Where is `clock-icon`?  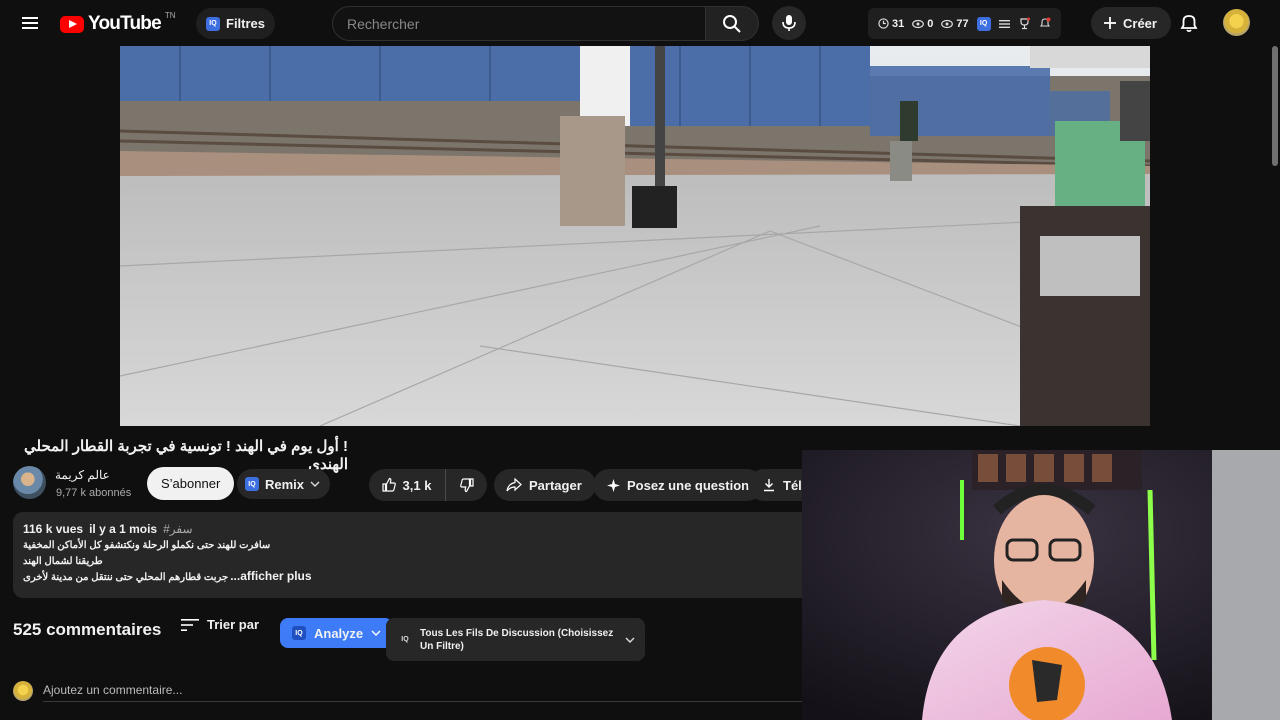 clock-icon is located at coordinates (883, 23).